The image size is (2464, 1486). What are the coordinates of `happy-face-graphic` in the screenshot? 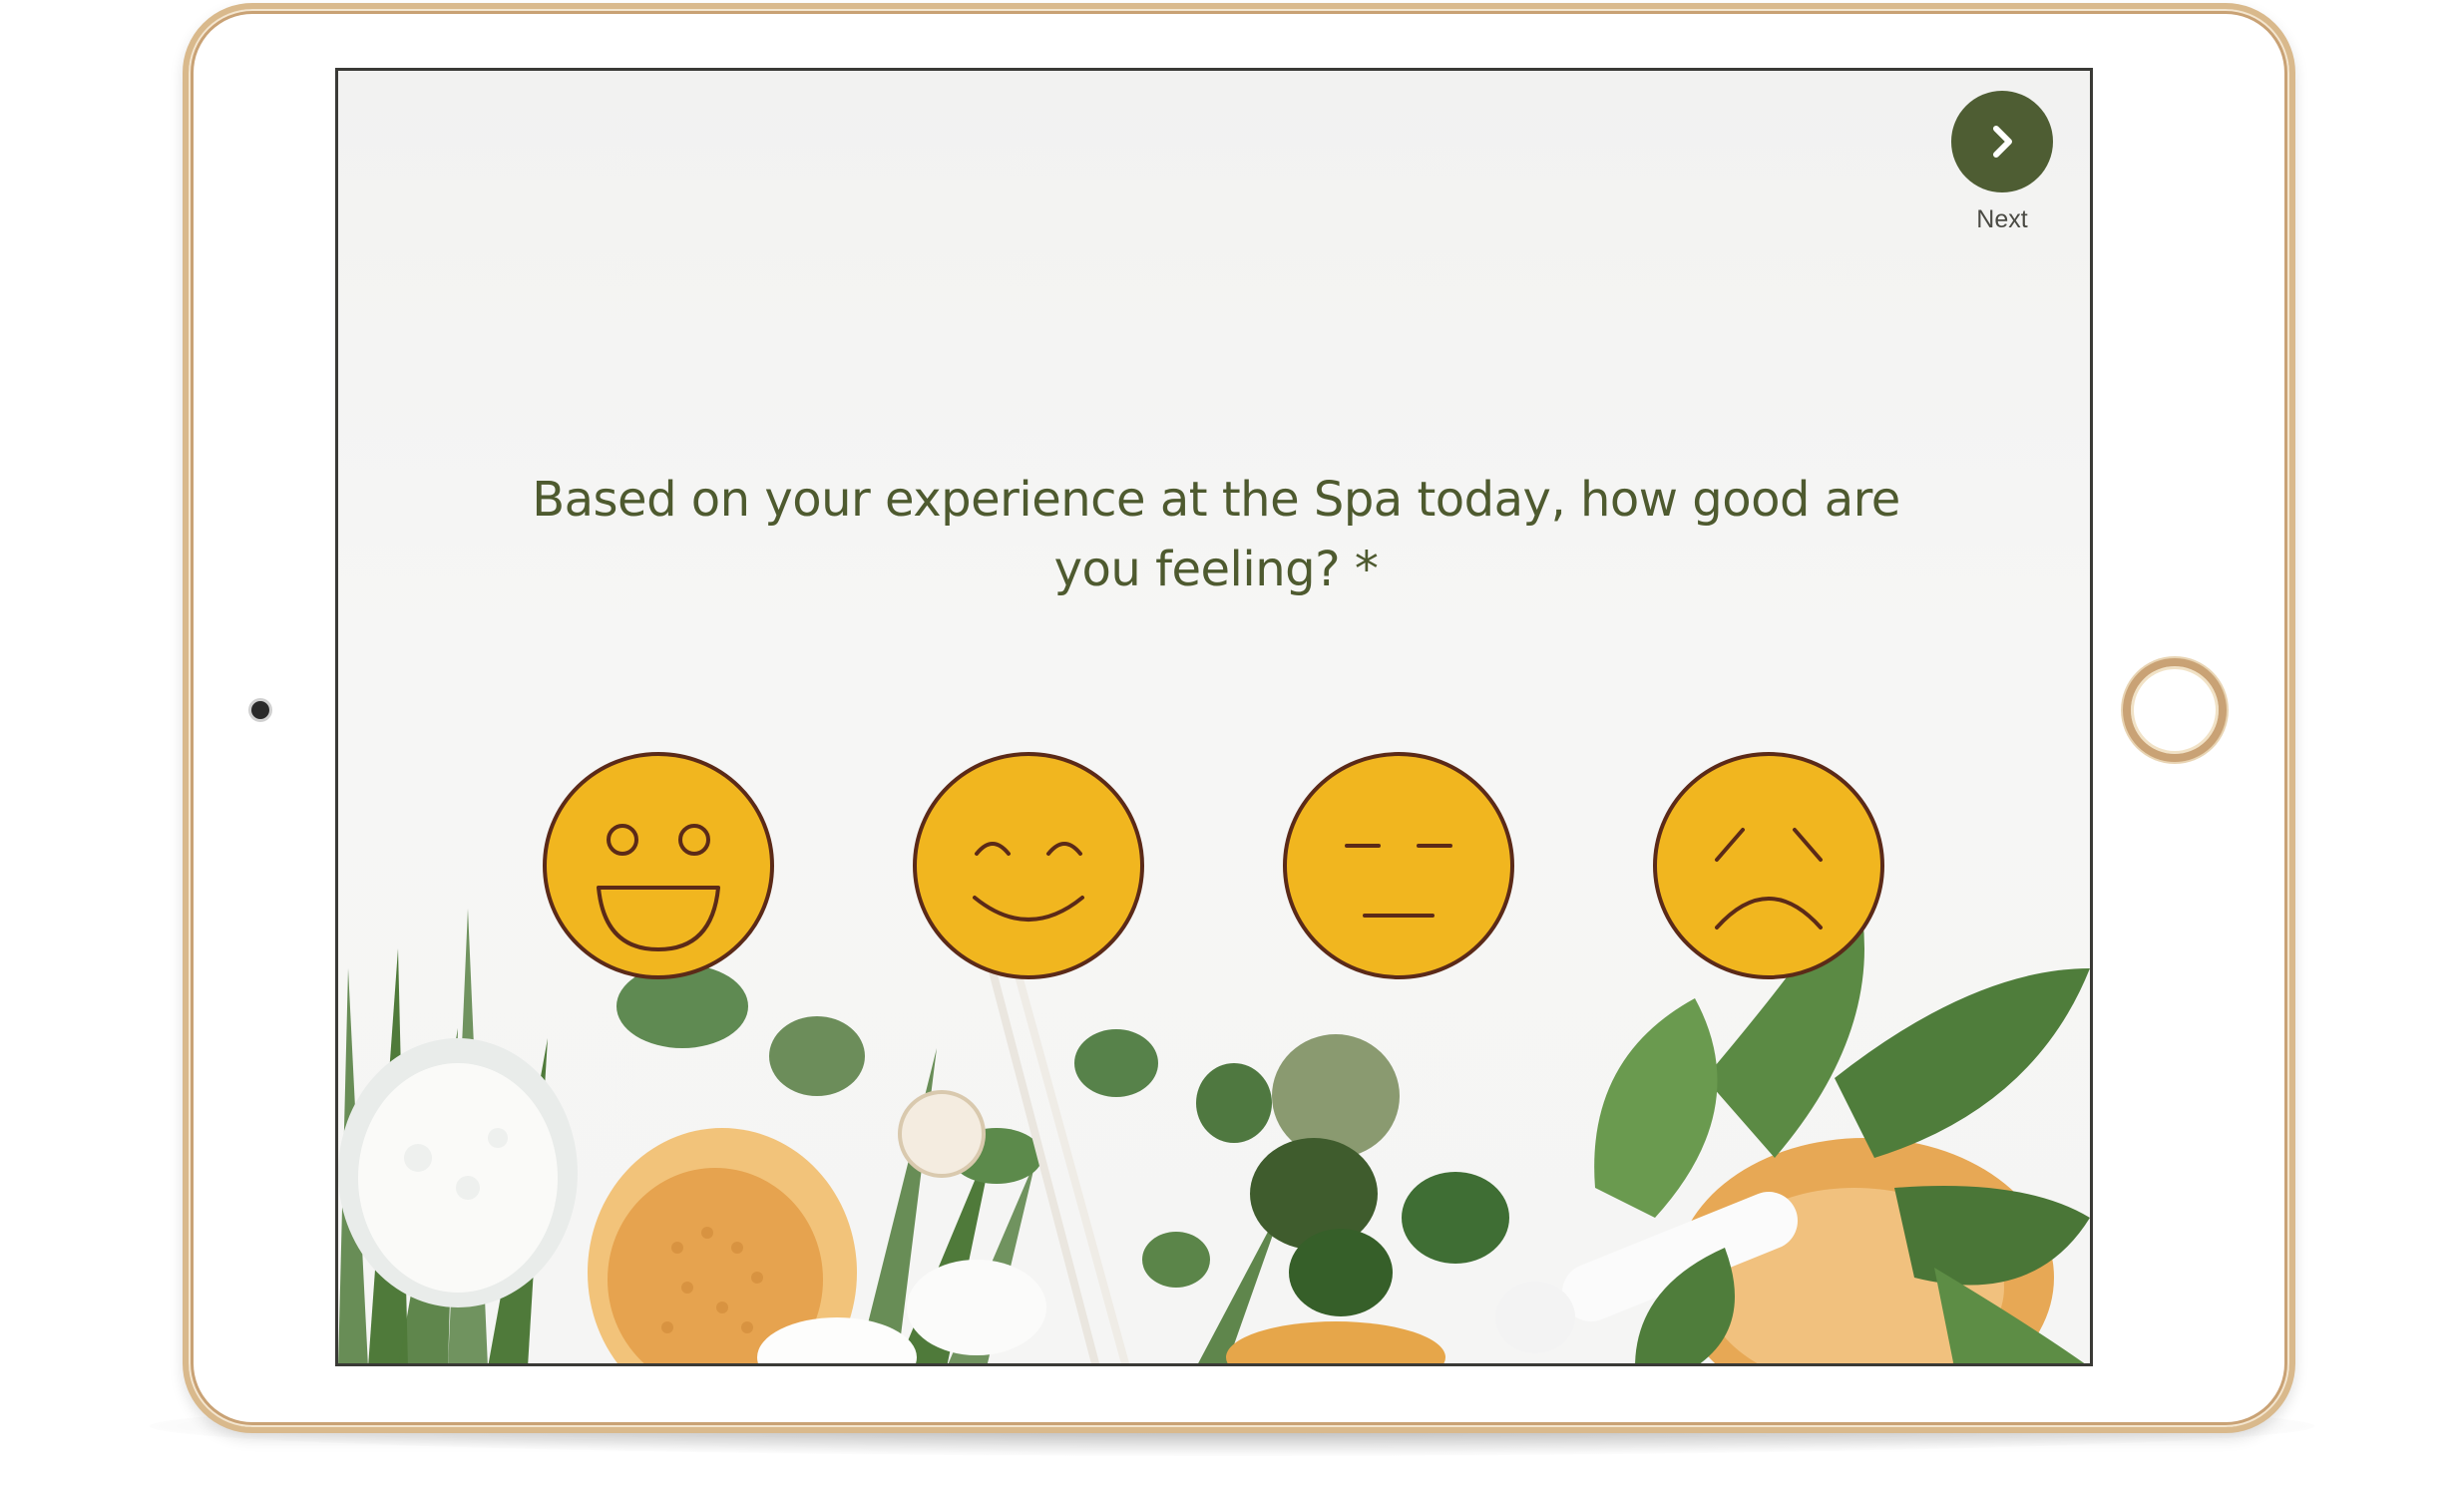 It's located at (1028, 866).